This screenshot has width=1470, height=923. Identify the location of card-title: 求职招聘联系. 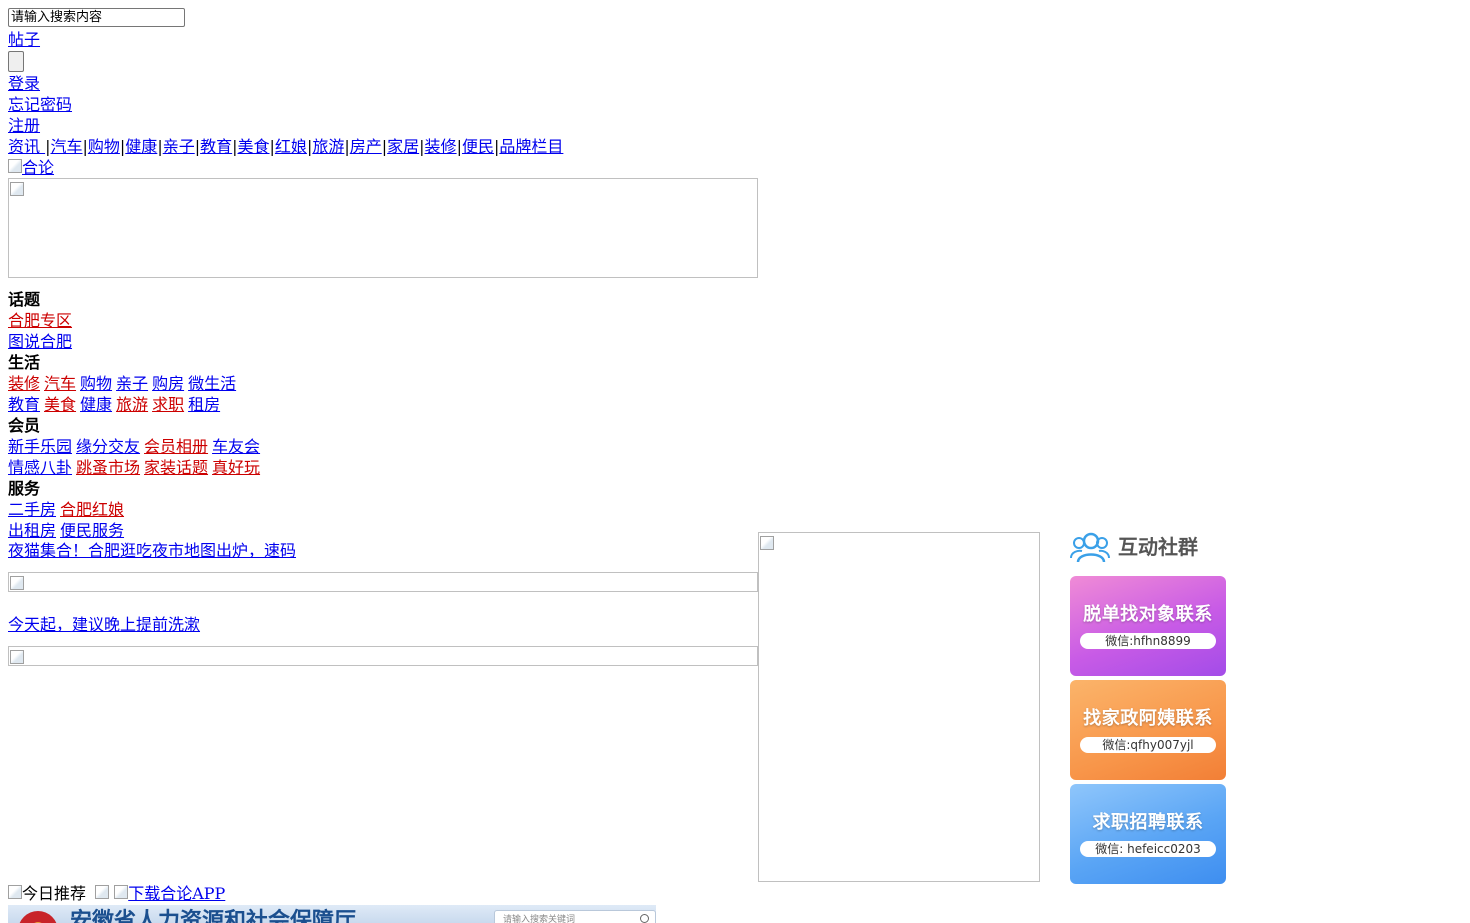
(1148, 822).